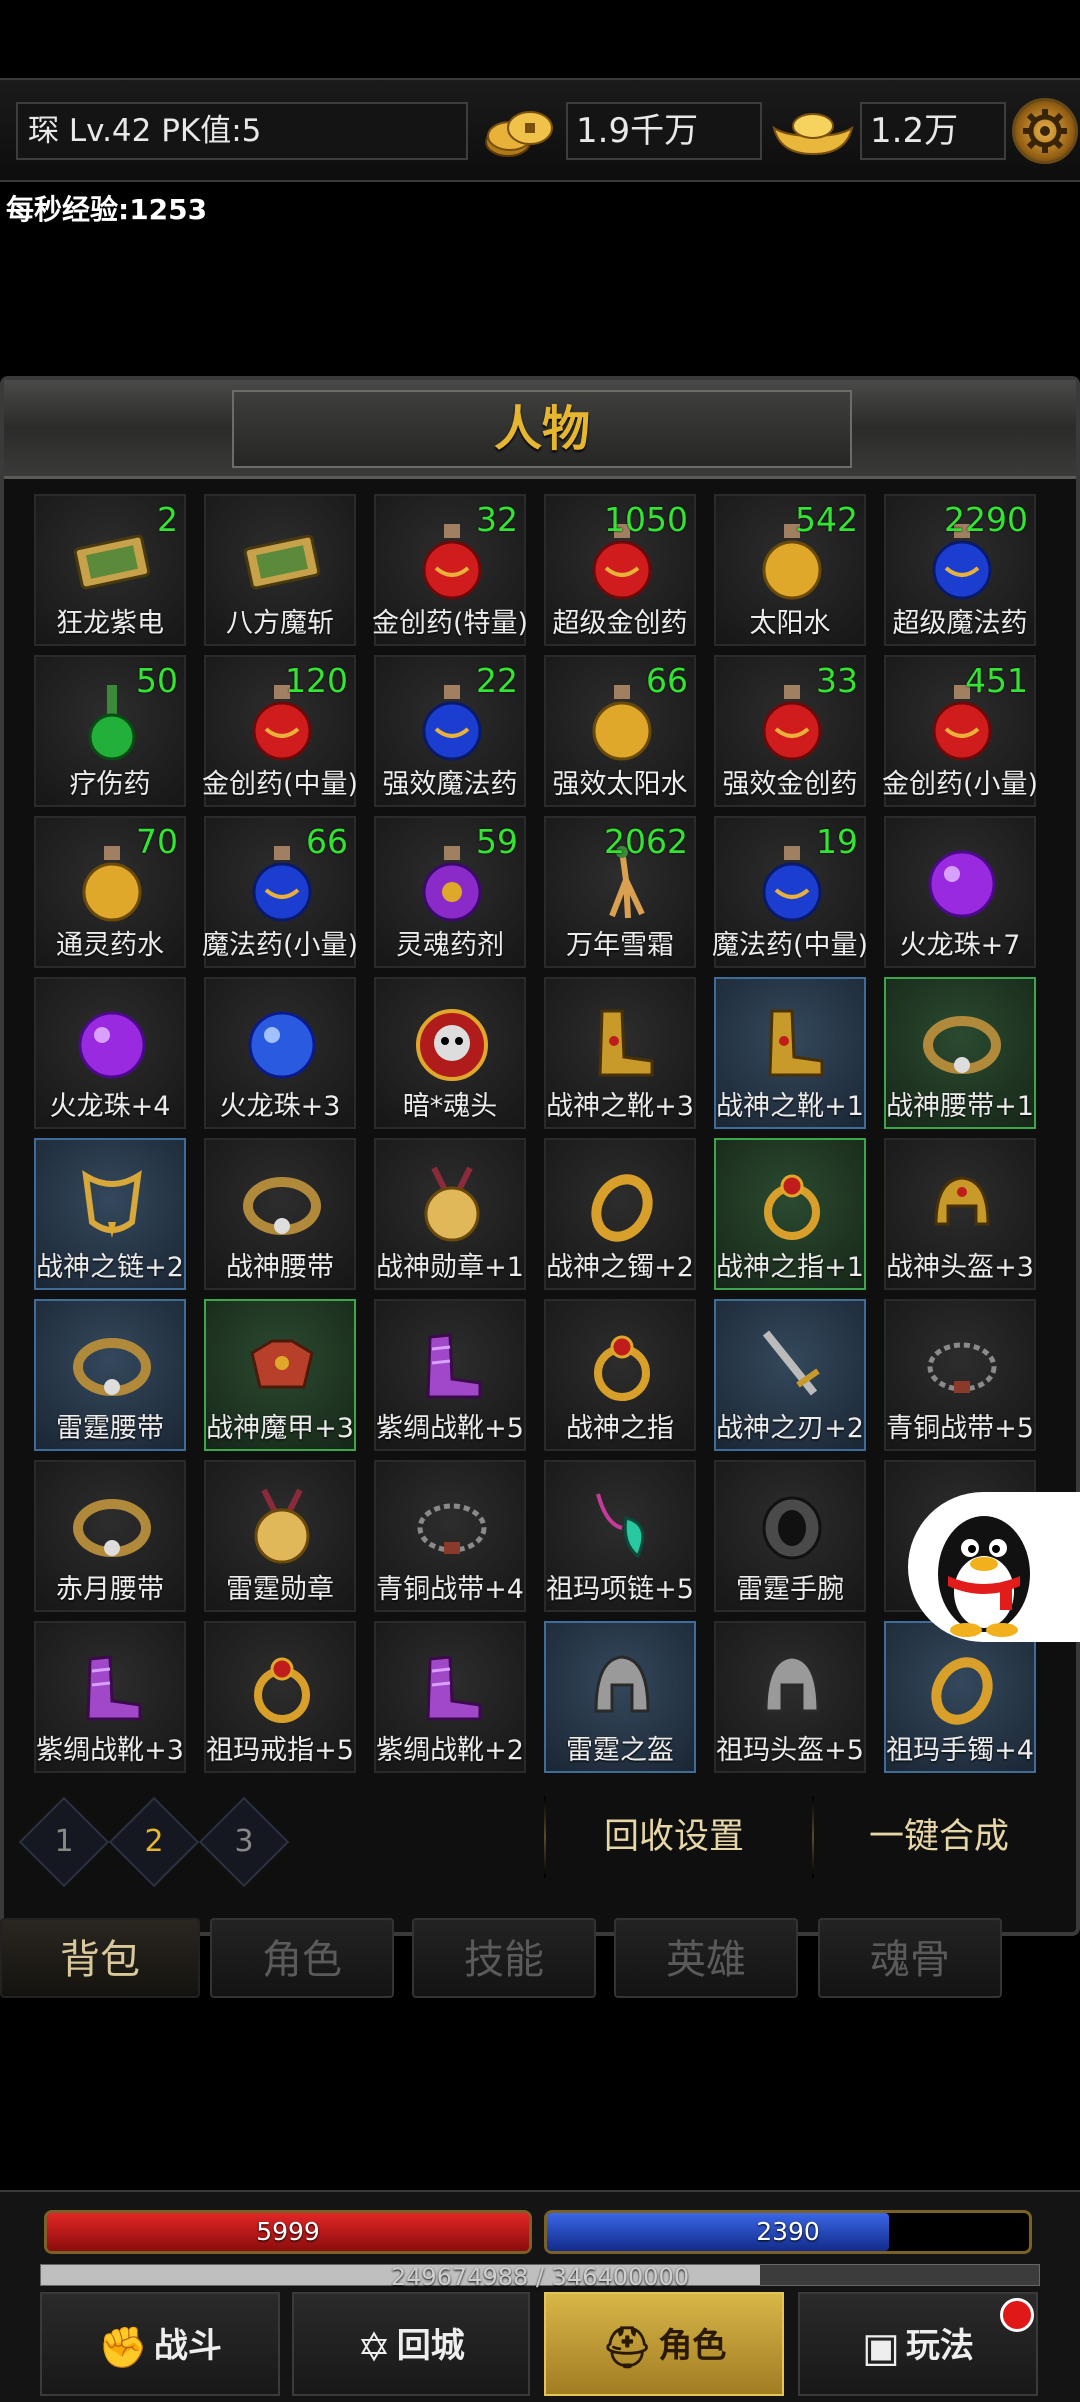  What do you see at coordinates (790, 570) in the screenshot?
I see `inventory-slot: 542 太阳水` at bounding box center [790, 570].